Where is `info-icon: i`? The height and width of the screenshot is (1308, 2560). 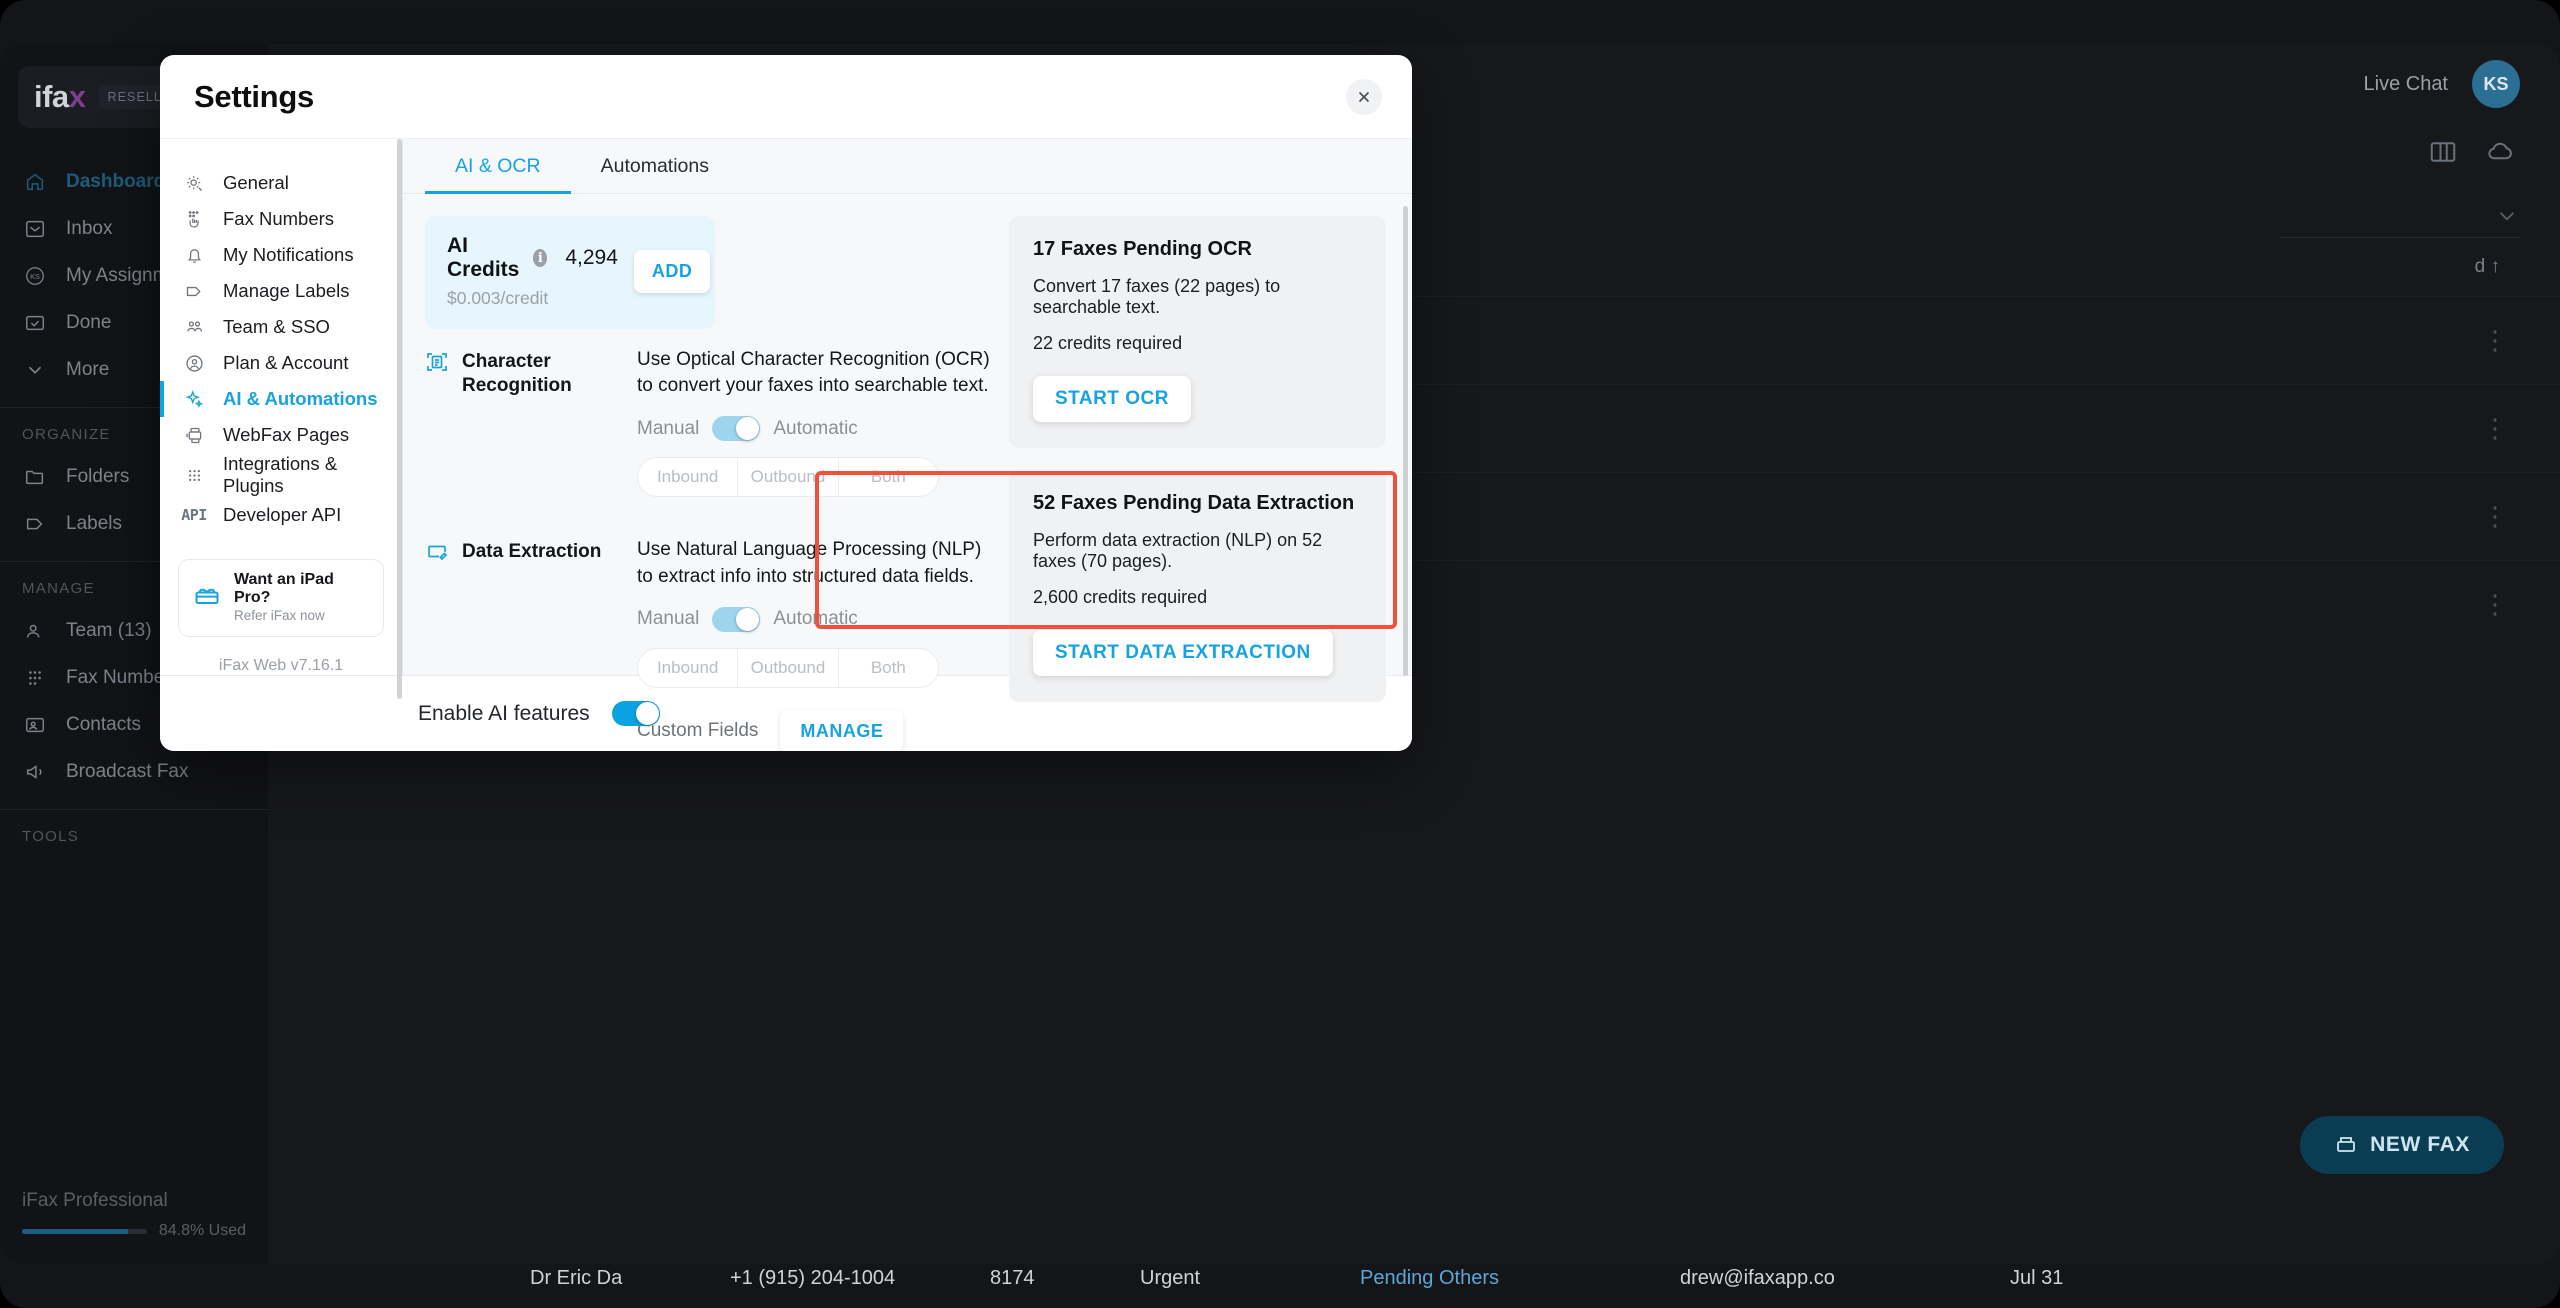
info-icon: i is located at coordinates (540, 258).